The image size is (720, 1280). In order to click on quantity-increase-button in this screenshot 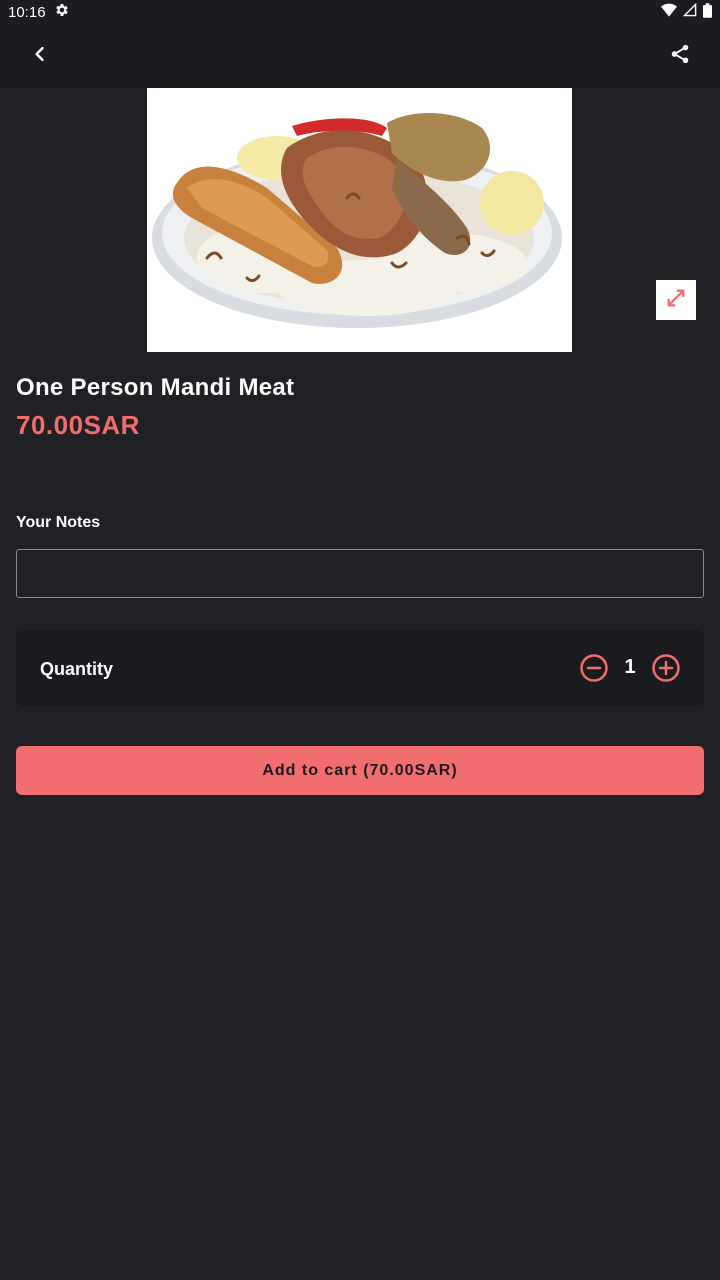, I will do `click(666, 668)`.